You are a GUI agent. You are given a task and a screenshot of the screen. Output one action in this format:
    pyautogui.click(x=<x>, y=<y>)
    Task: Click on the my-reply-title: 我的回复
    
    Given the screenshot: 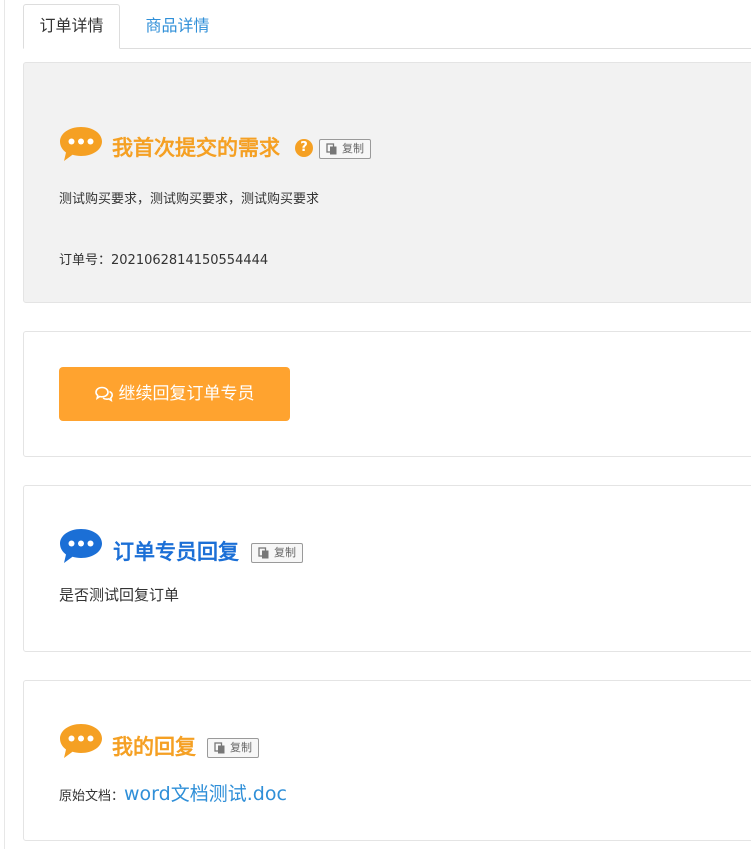 What is the action you would take?
    pyautogui.click(x=154, y=747)
    